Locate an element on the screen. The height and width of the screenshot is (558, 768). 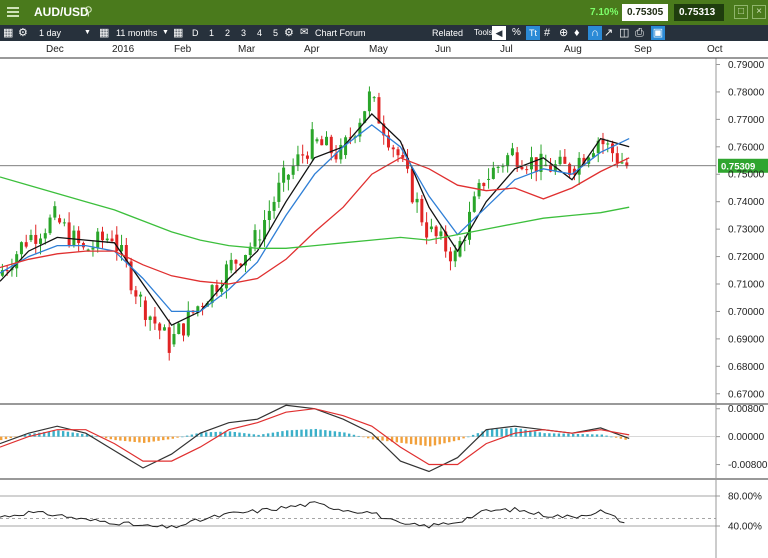
forum-icon: ✉ is located at coordinates (304, 33).